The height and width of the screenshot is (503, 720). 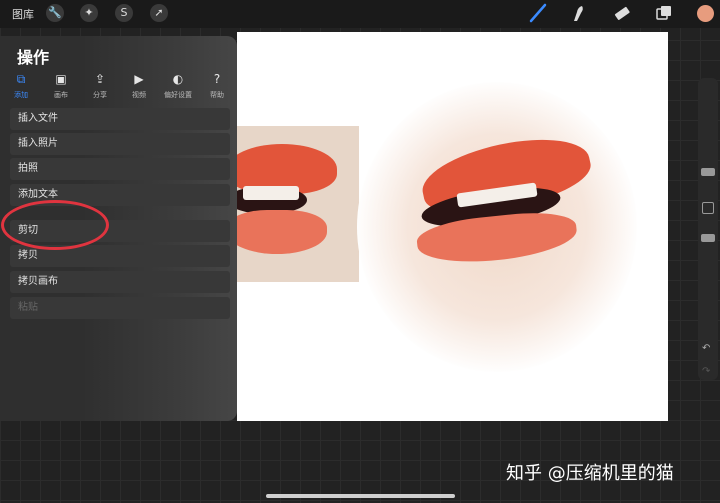 I want to click on gallery-button: 图库, so click(x=23, y=14).